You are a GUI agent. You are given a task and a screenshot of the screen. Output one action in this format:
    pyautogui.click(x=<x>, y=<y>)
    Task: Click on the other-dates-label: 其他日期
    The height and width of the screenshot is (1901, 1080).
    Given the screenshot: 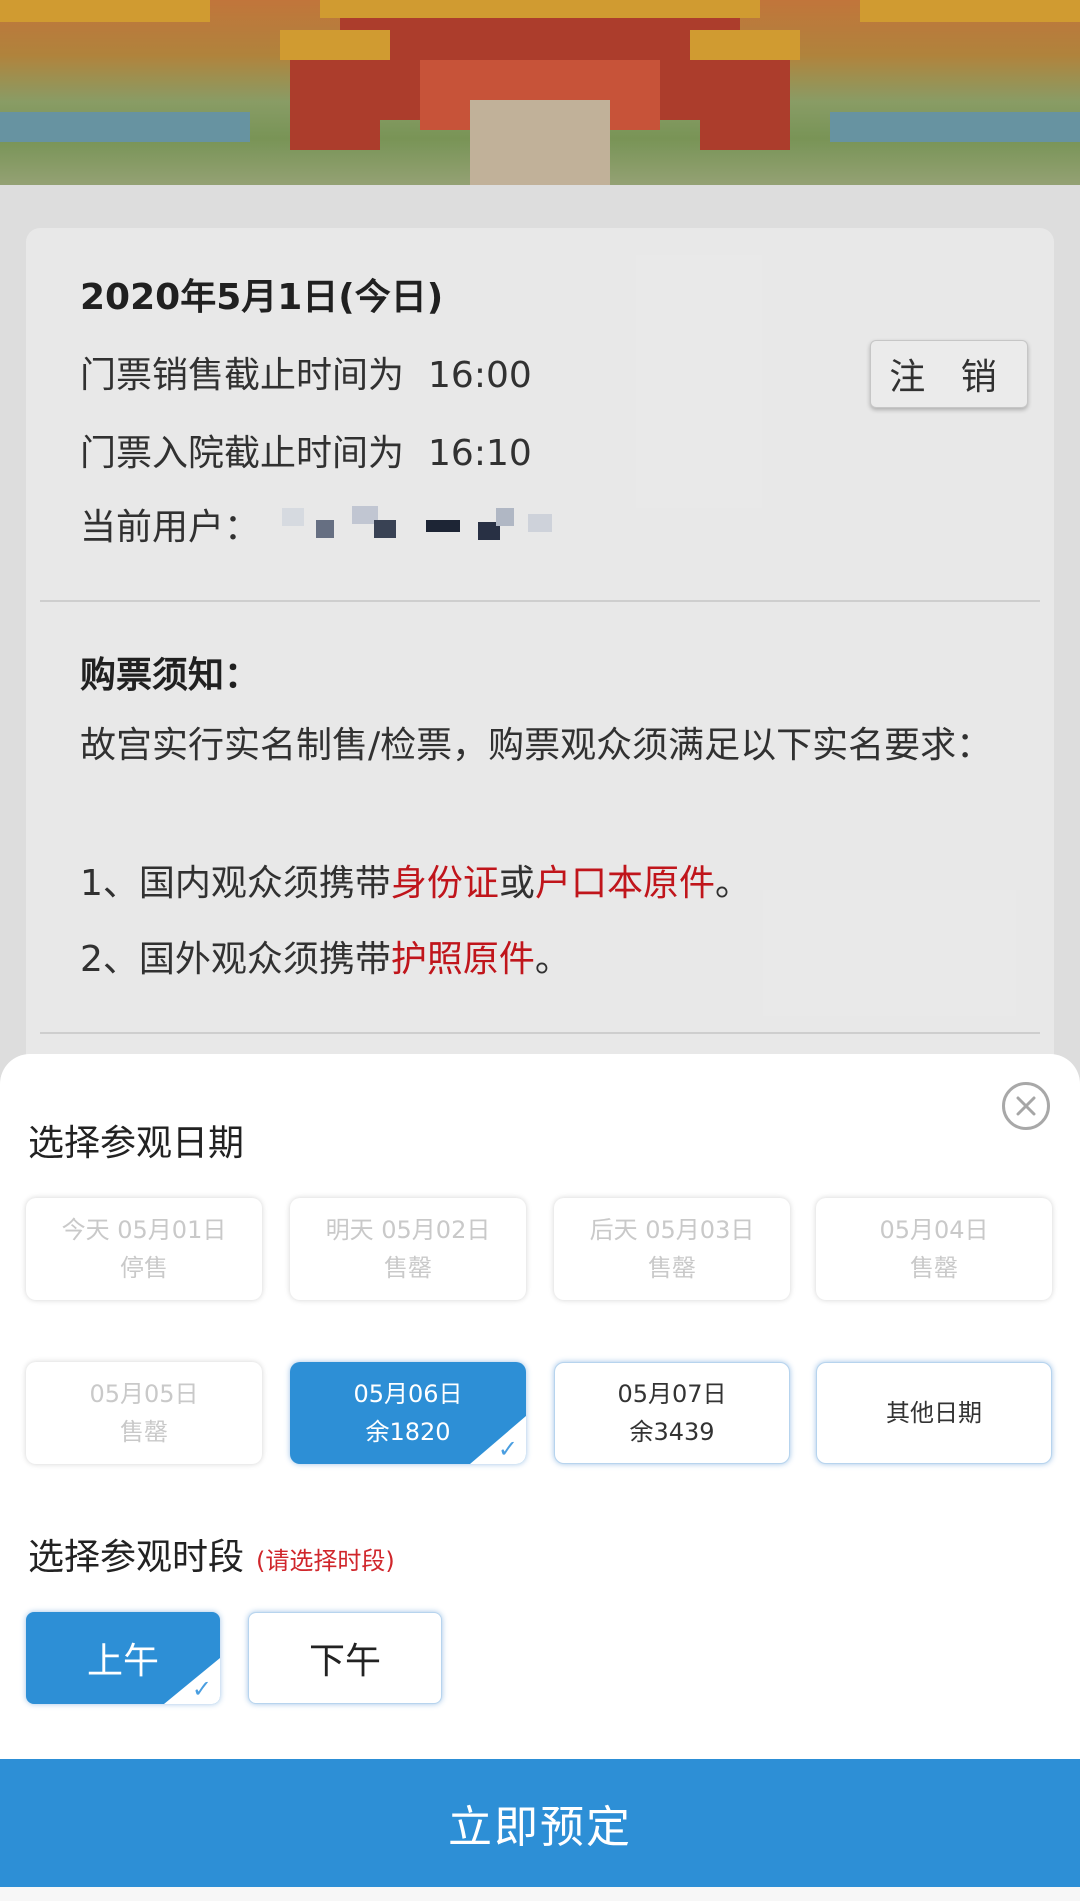 What is the action you would take?
    pyautogui.click(x=934, y=1413)
    